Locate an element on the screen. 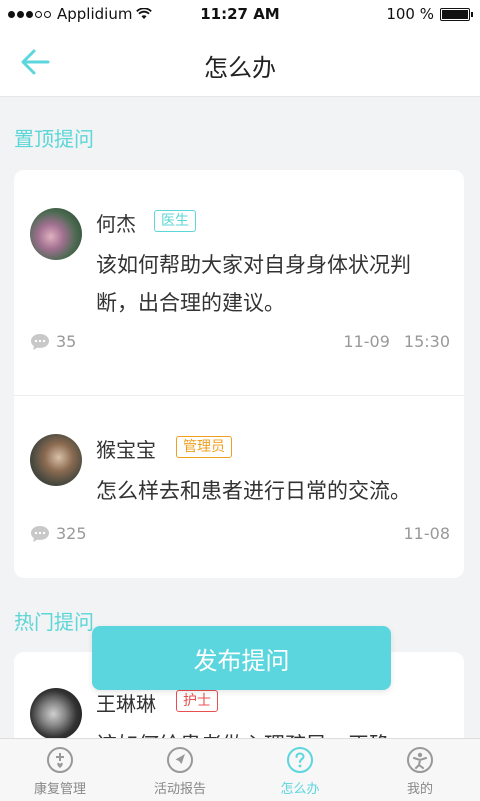 The image size is (480, 801). tab-activity: 活动报告 is located at coordinates (180, 770).